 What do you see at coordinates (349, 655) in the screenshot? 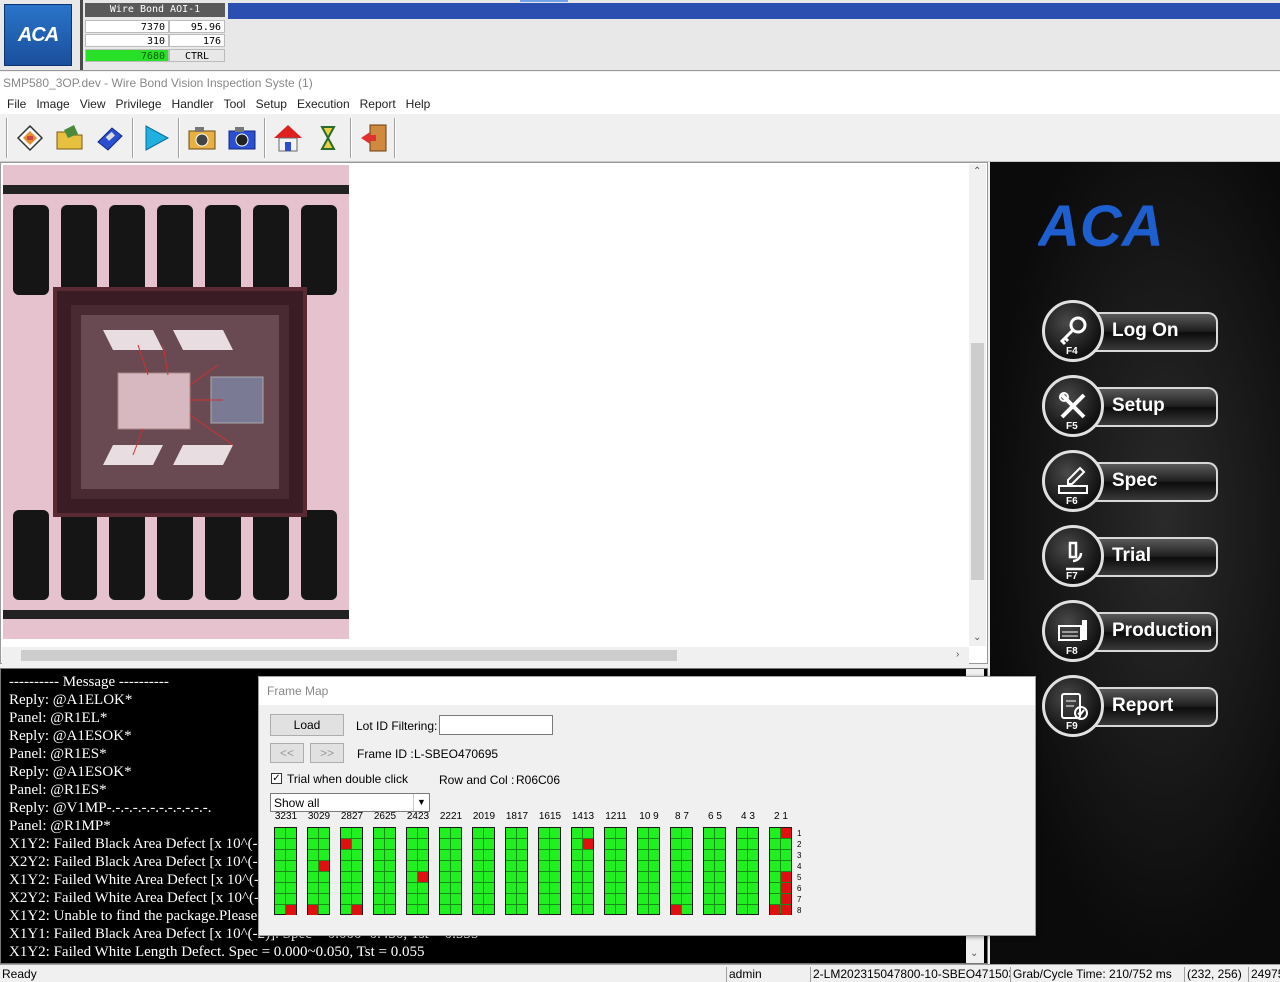
I see `image-hscroll-thumb` at bounding box center [349, 655].